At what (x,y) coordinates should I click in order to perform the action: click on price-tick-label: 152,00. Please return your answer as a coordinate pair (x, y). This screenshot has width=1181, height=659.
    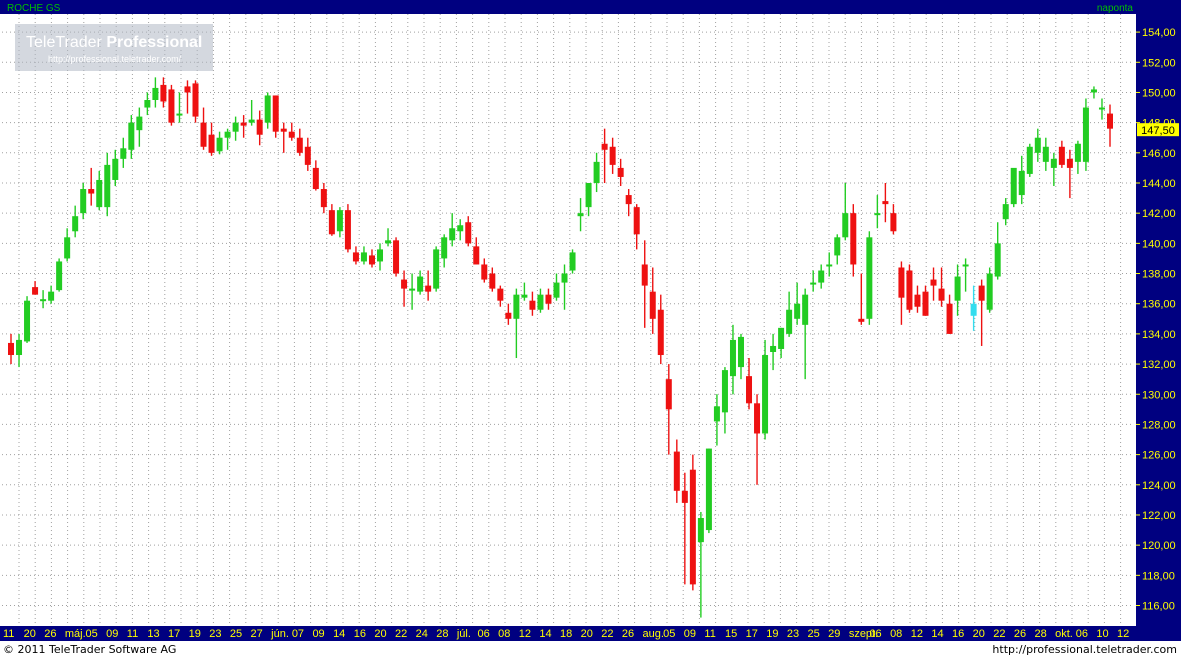
    Looking at the image, I should click on (1159, 63).